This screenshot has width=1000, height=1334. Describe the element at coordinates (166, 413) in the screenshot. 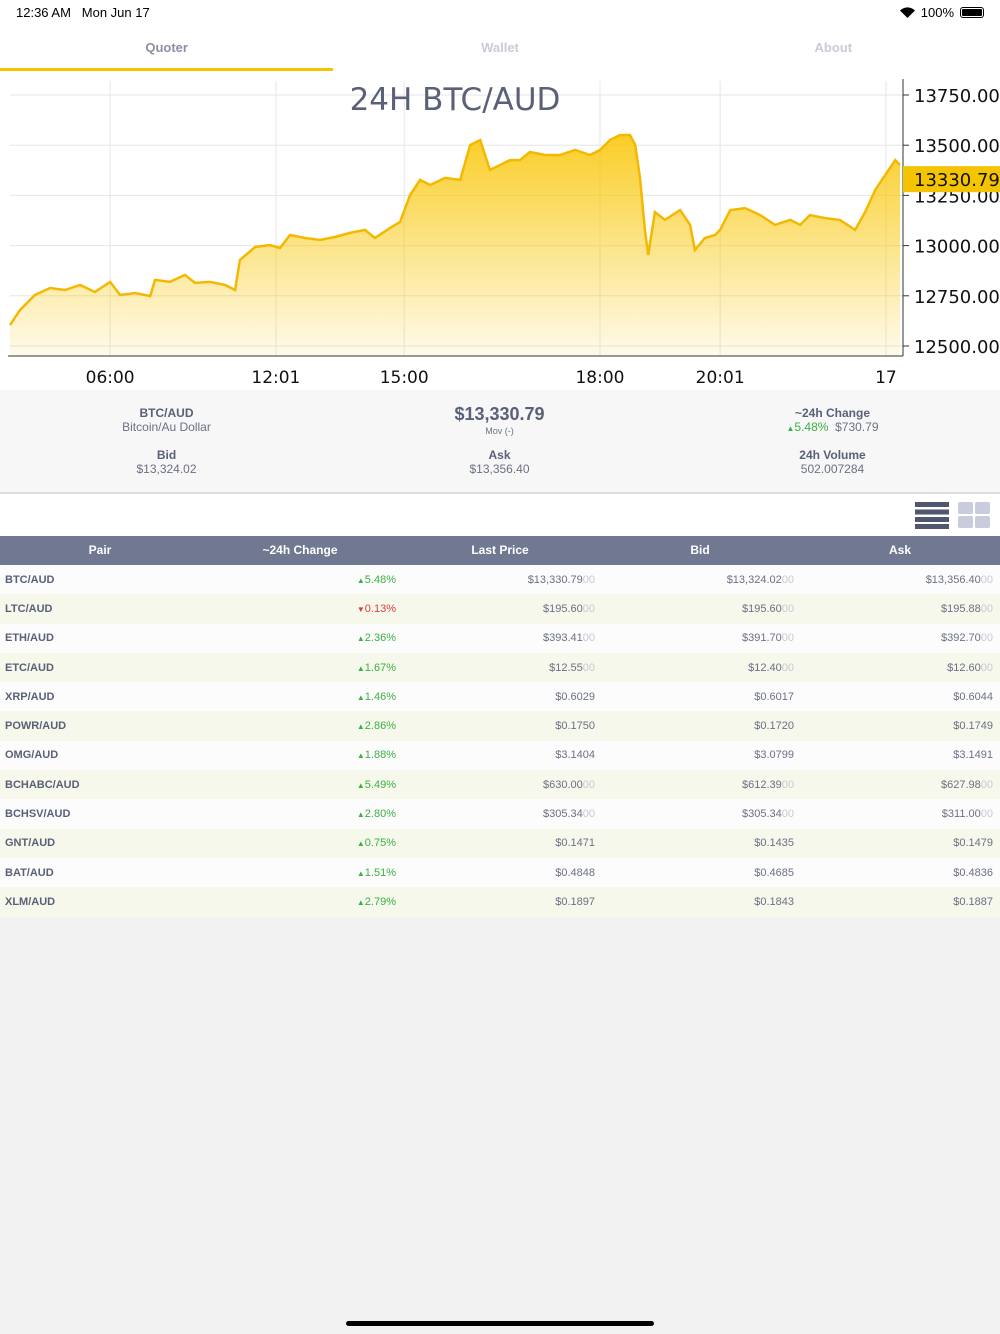

I see `pair-symbol: BTC/AUD` at that location.